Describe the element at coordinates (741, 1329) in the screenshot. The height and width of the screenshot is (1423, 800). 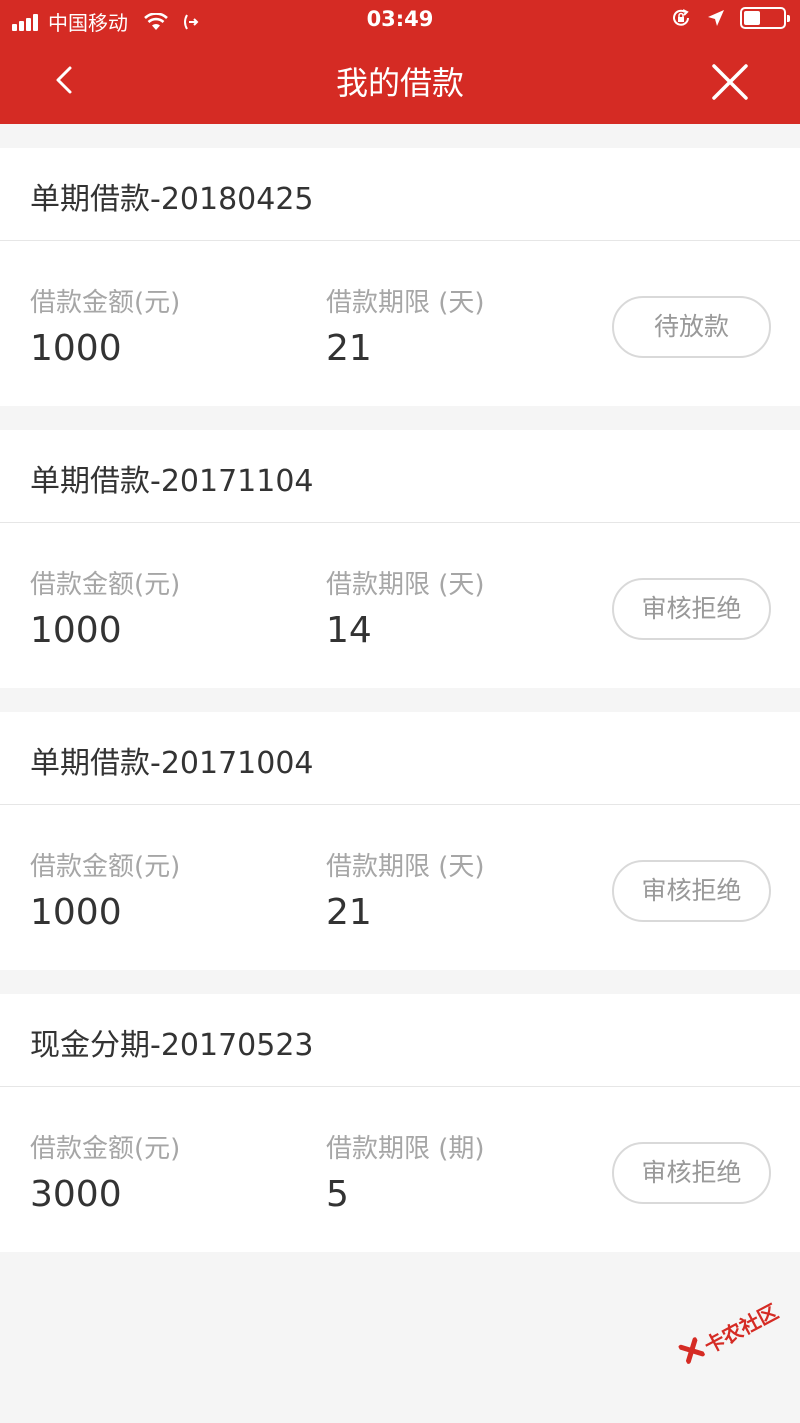
I see `watermark-text: 卡农社区` at that location.